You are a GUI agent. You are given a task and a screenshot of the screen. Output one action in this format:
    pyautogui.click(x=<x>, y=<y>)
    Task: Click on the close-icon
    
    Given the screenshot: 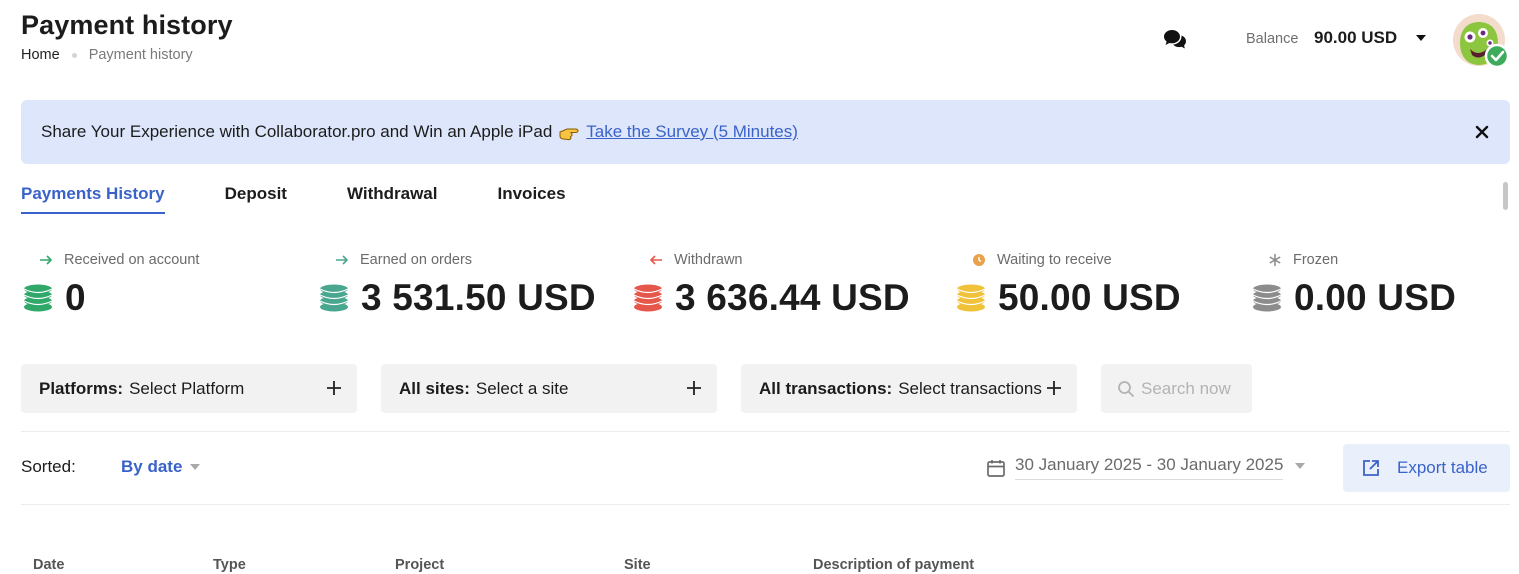 What is the action you would take?
    pyautogui.click(x=1482, y=132)
    